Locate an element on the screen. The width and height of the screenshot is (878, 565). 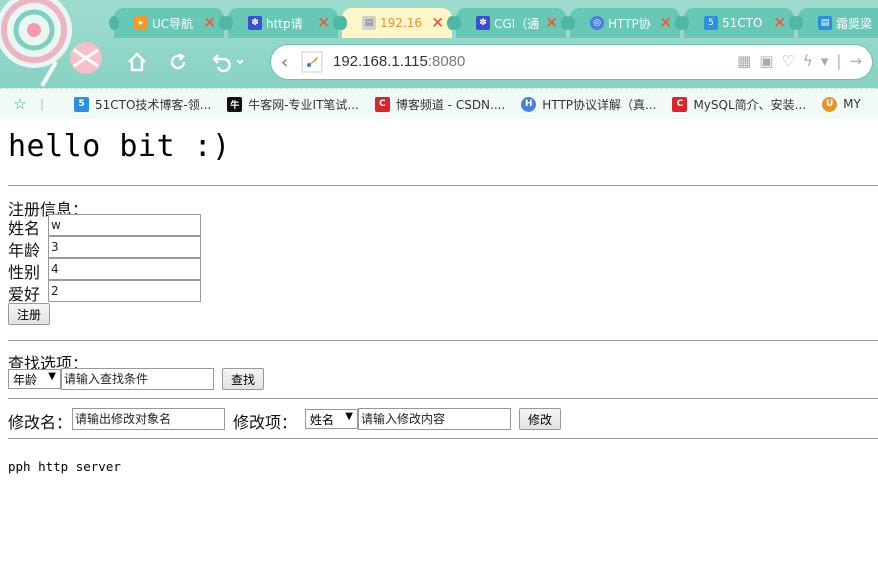
arrow-right-icon: → is located at coordinates (855, 61).